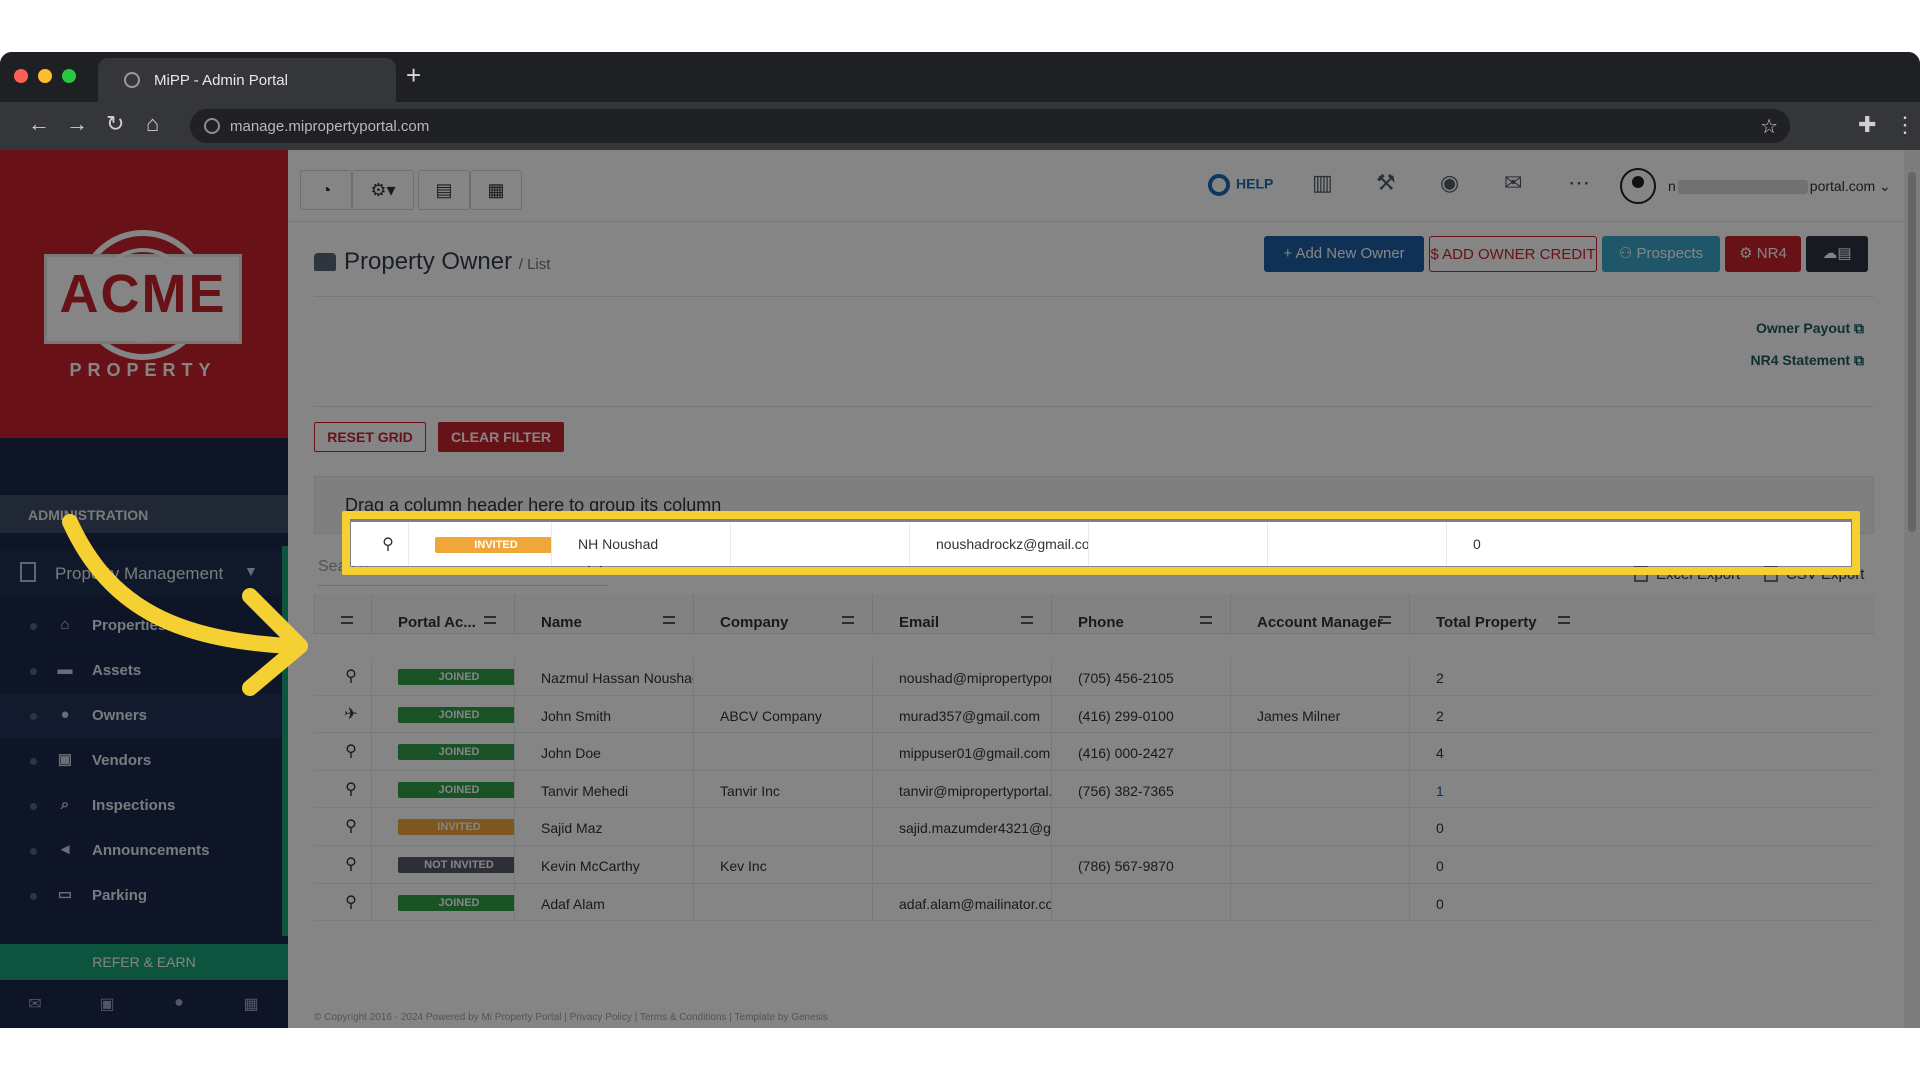  I want to click on settings-dropdown-button: ⚙▾, so click(383, 190).